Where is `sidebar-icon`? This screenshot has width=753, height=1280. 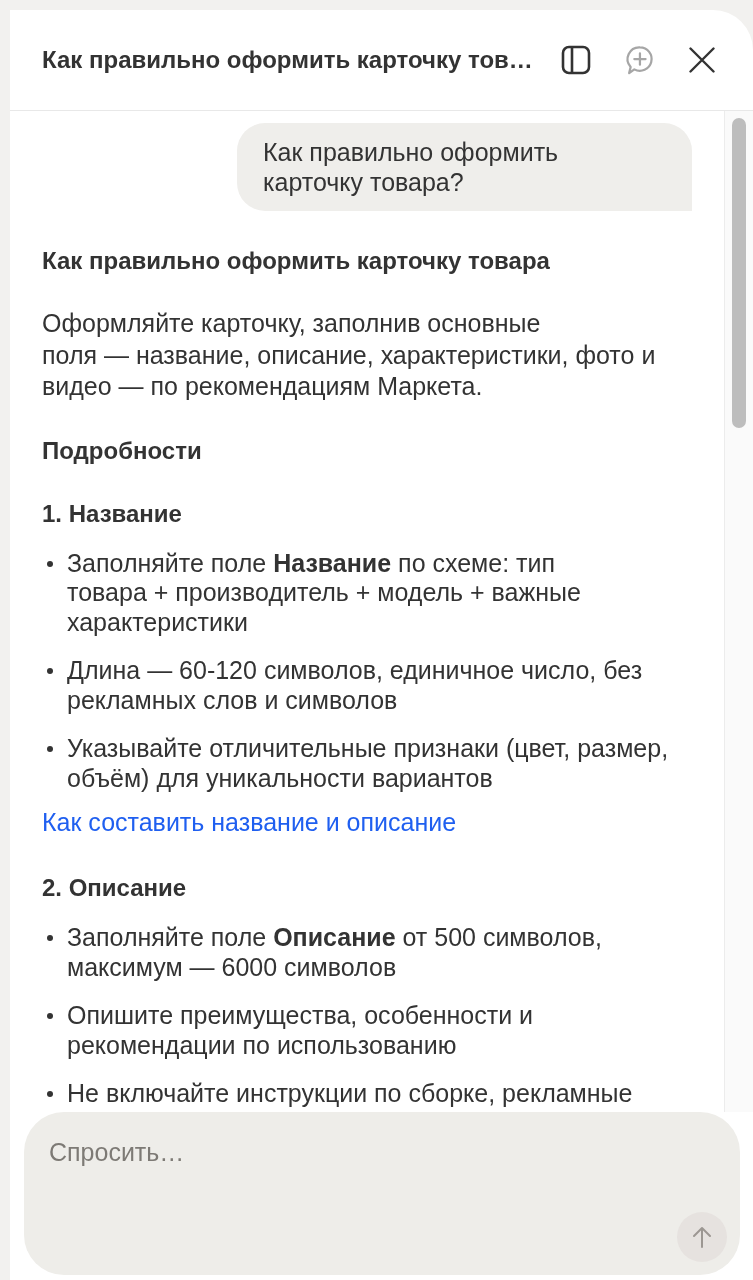
sidebar-icon is located at coordinates (576, 60).